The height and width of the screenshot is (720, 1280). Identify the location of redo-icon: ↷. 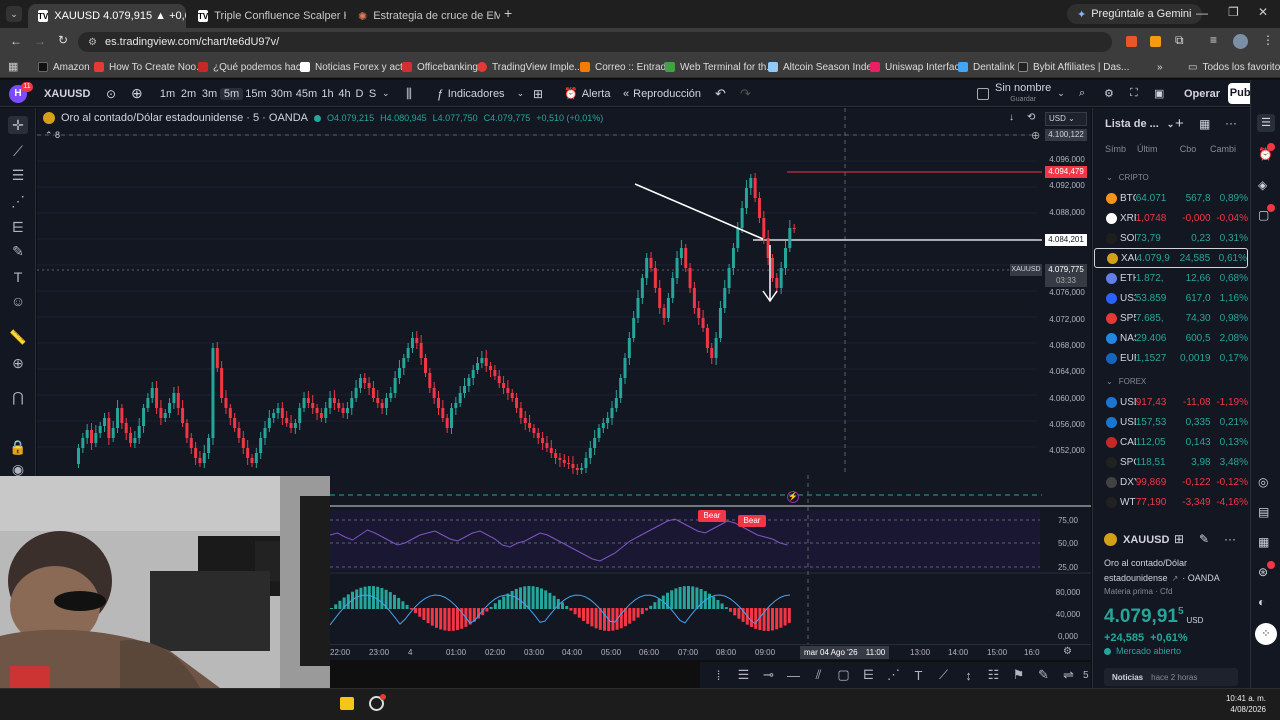
(745, 93).